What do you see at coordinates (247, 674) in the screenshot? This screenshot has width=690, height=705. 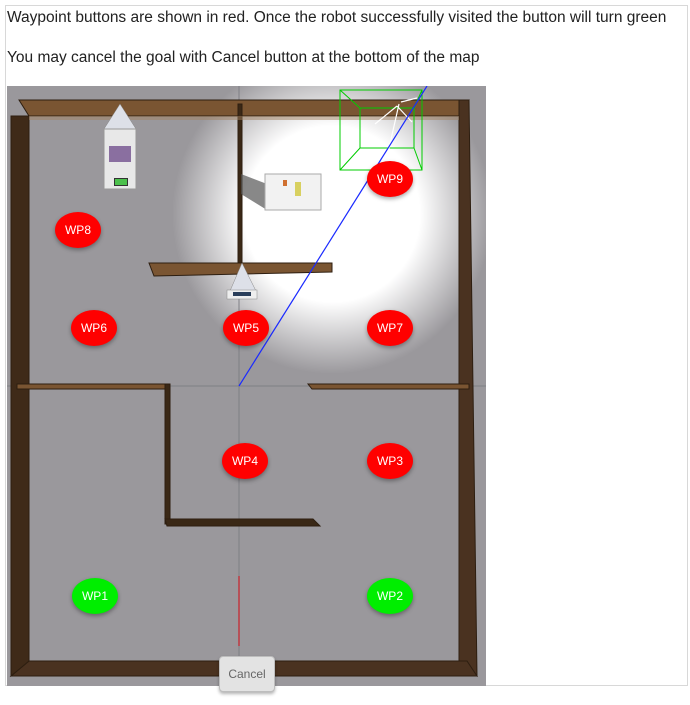 I see `cancel-goal-button: Cancel` at bounding box center [247, 674].